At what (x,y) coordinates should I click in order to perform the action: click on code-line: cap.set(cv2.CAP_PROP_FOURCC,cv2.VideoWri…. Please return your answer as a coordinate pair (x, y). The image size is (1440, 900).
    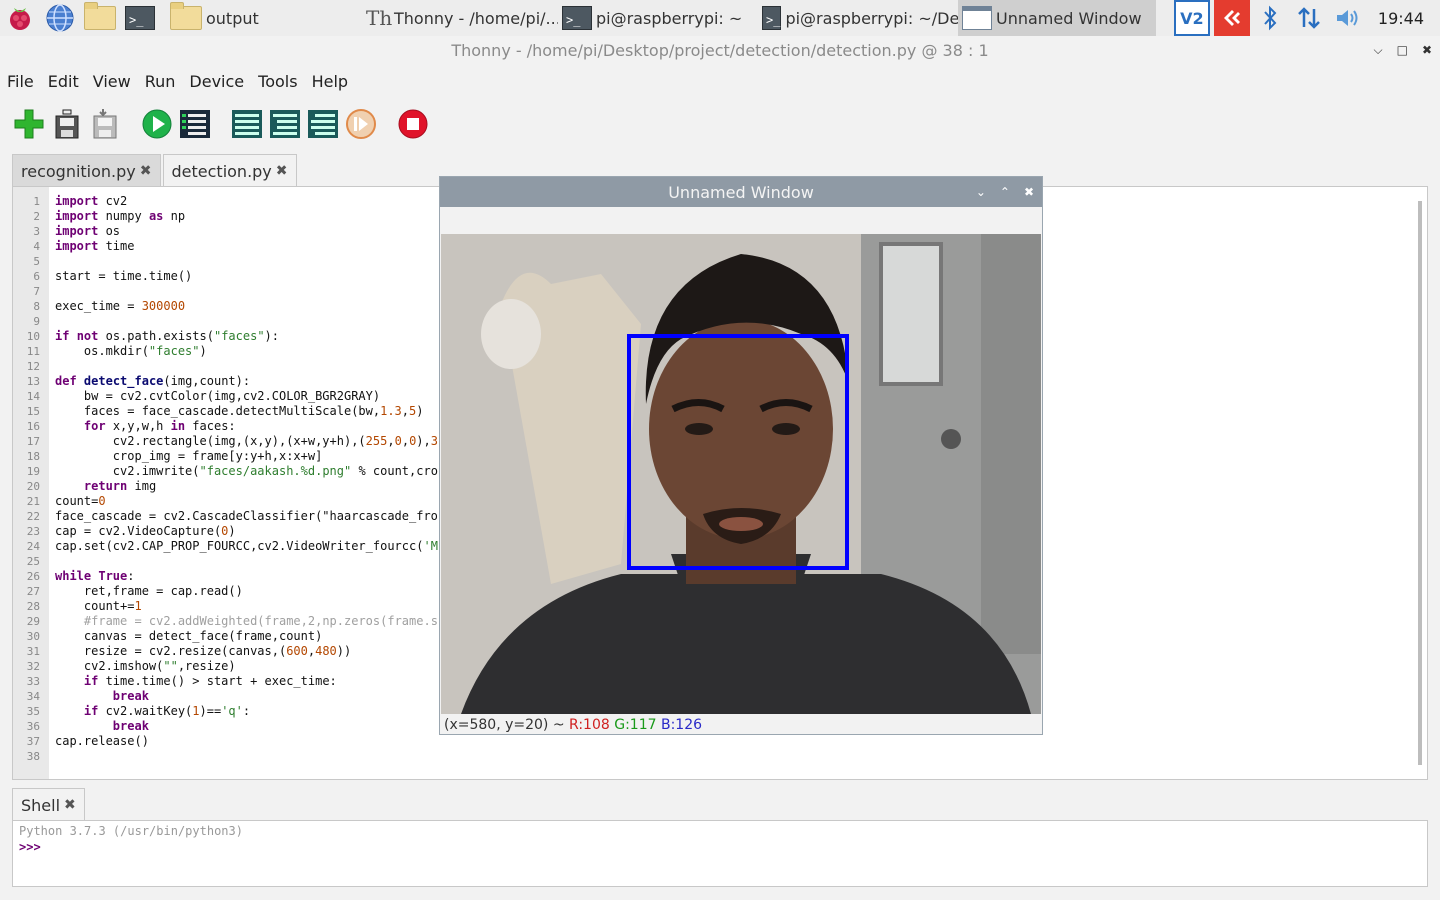
    Looking at the image, I should click on (253, 546).